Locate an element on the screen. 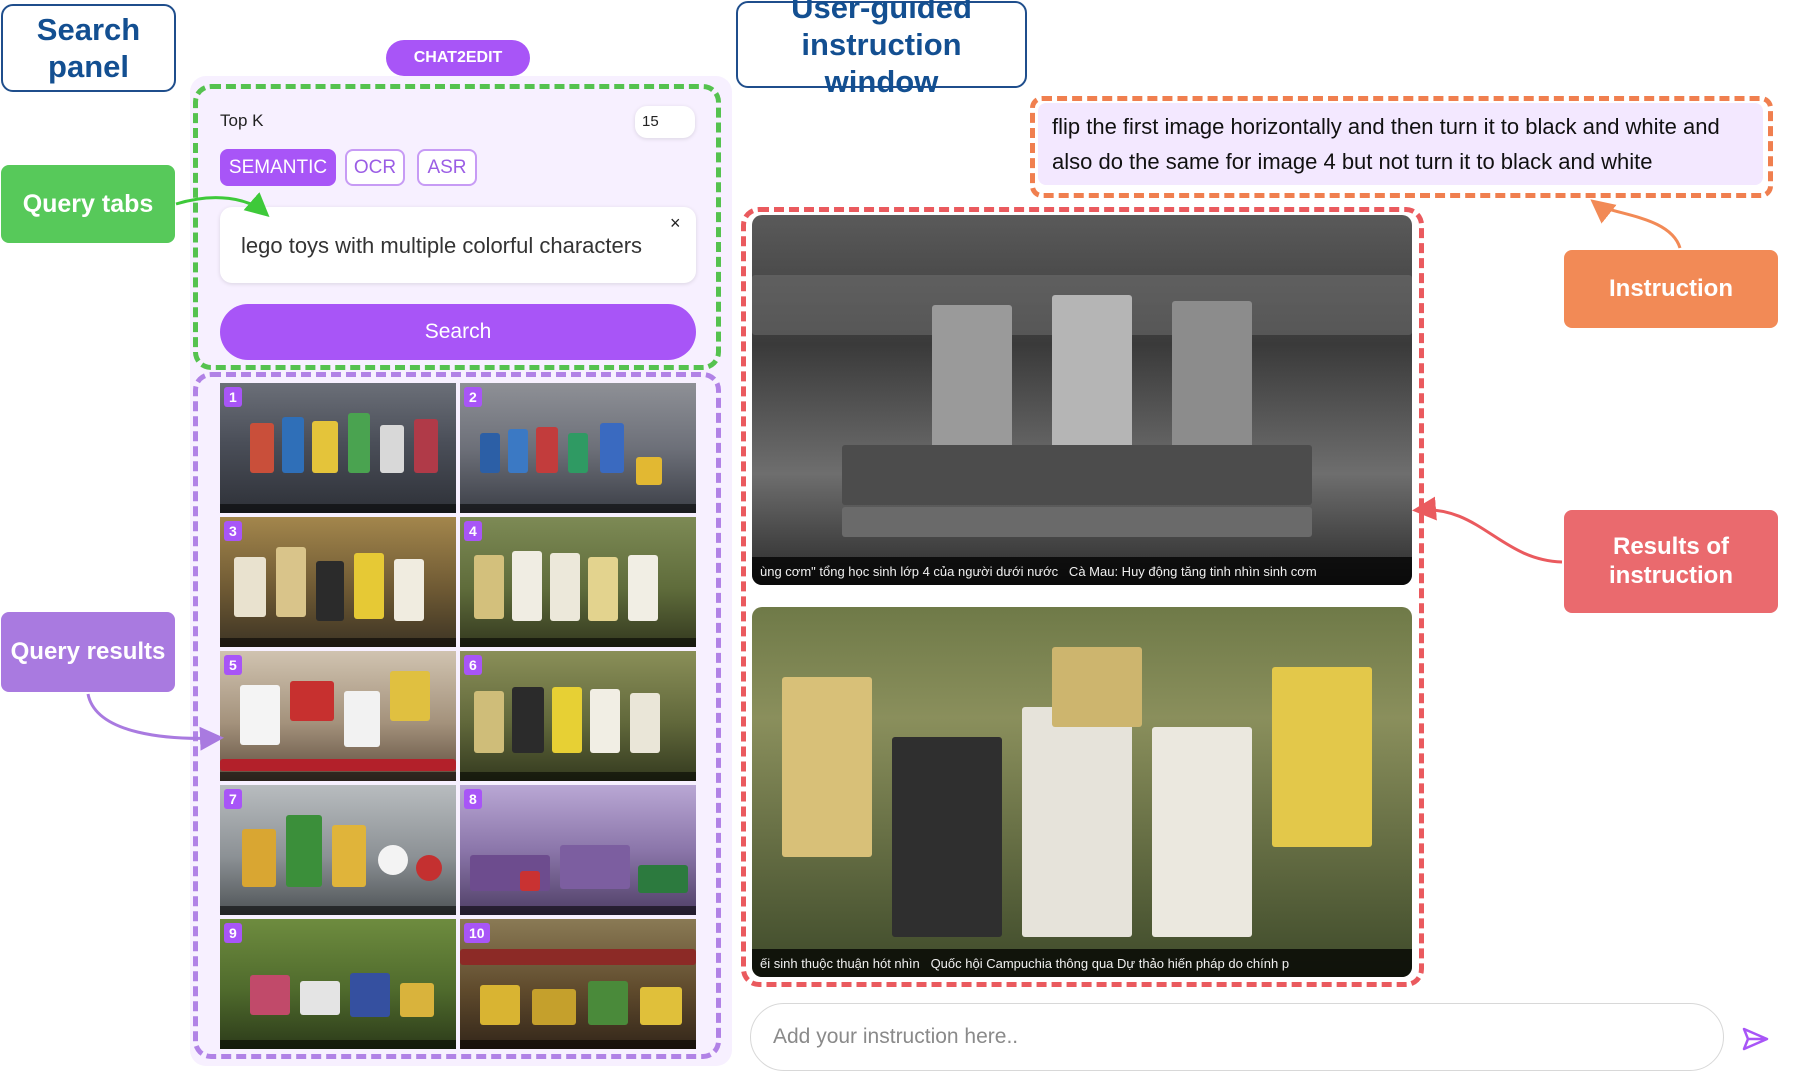 The width and height of the screenshot is (1801, 1080). query-tabs-arrow is located at coordinates (222, 204).